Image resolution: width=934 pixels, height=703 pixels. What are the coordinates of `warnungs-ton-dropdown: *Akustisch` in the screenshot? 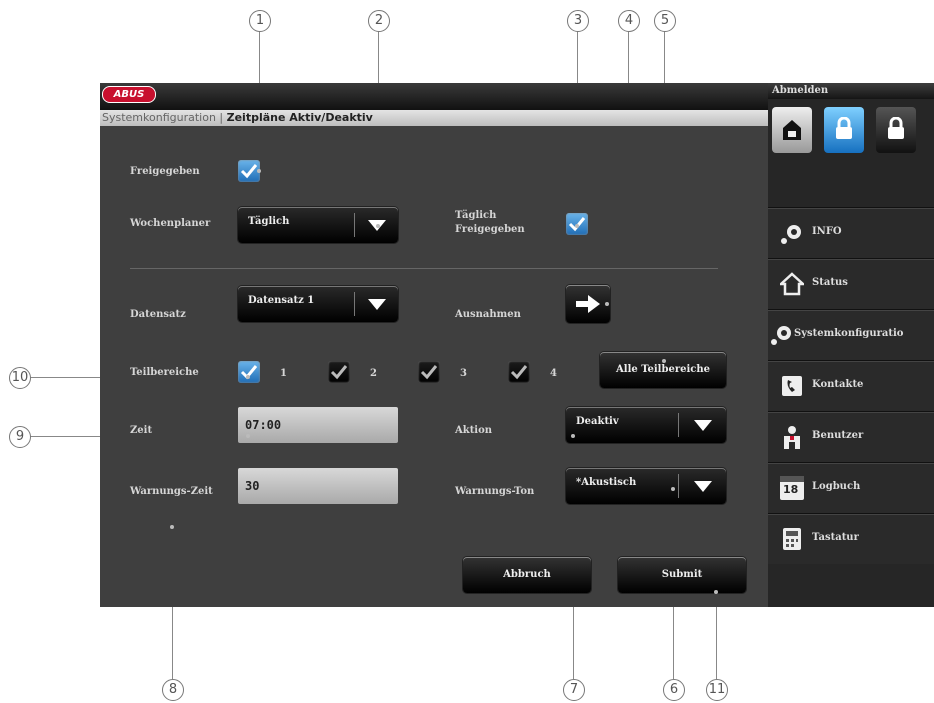 It's located at (646, 486).